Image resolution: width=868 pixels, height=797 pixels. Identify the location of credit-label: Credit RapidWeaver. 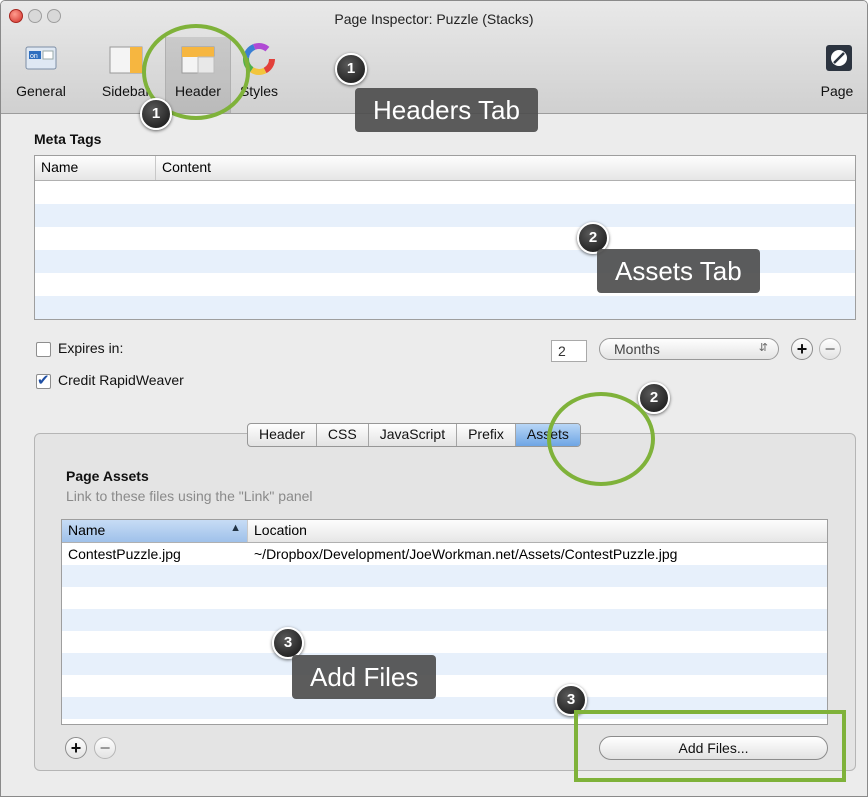
(121, 380).